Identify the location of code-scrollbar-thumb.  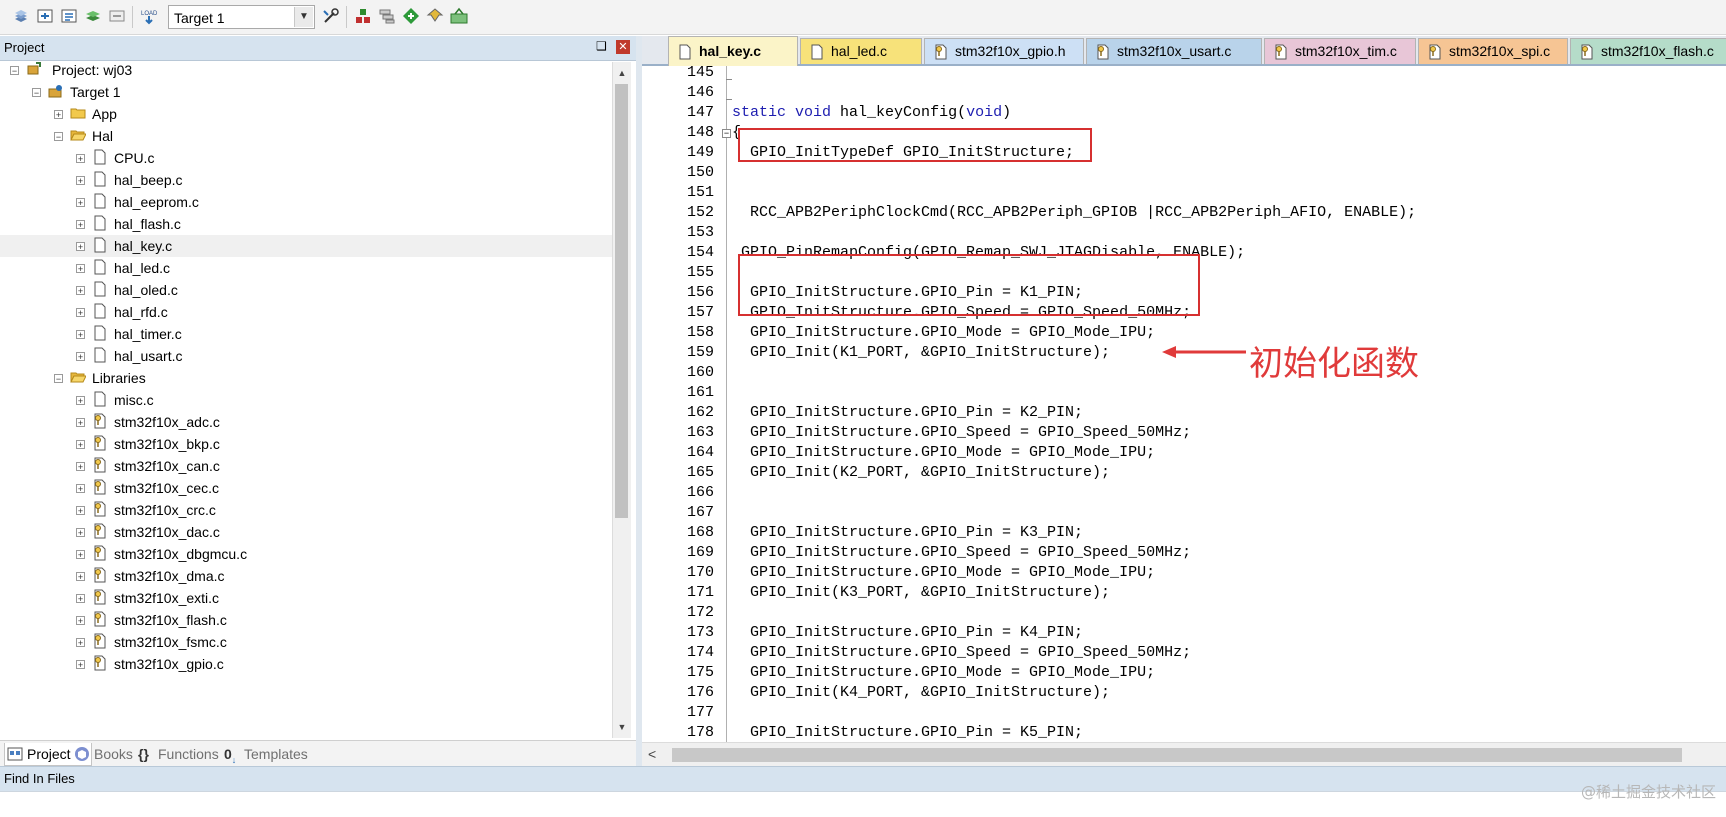
(1177, 755).